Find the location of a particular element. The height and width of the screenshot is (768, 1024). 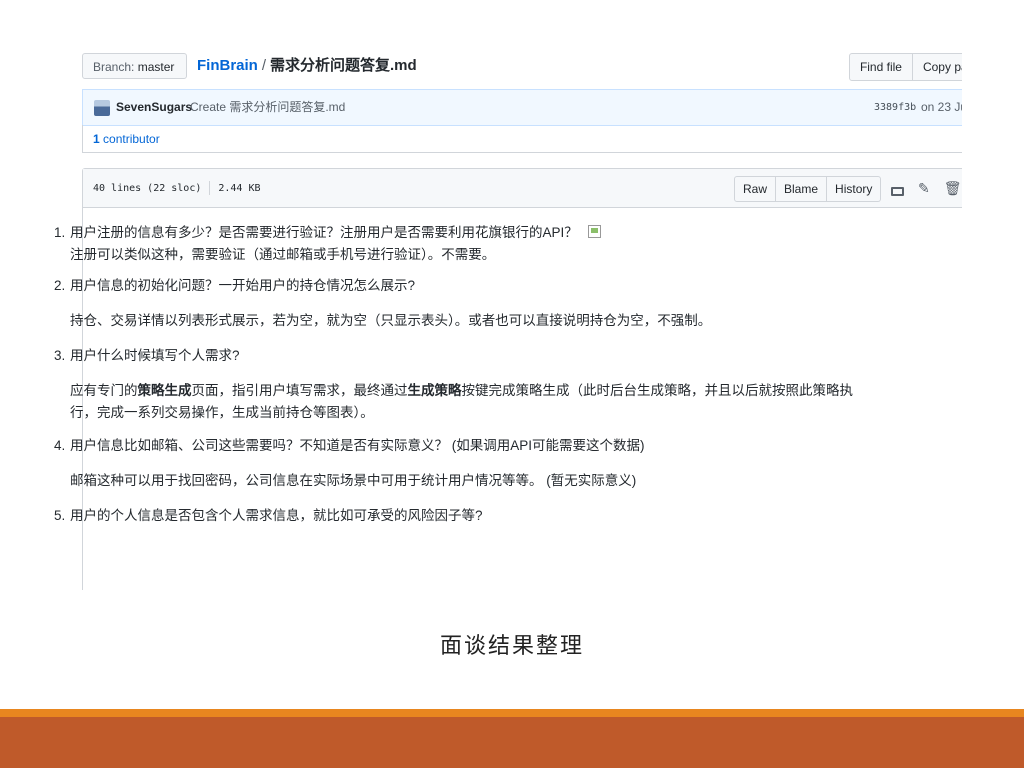

repo-link: FinBrain is located at coordinates (227, 65).